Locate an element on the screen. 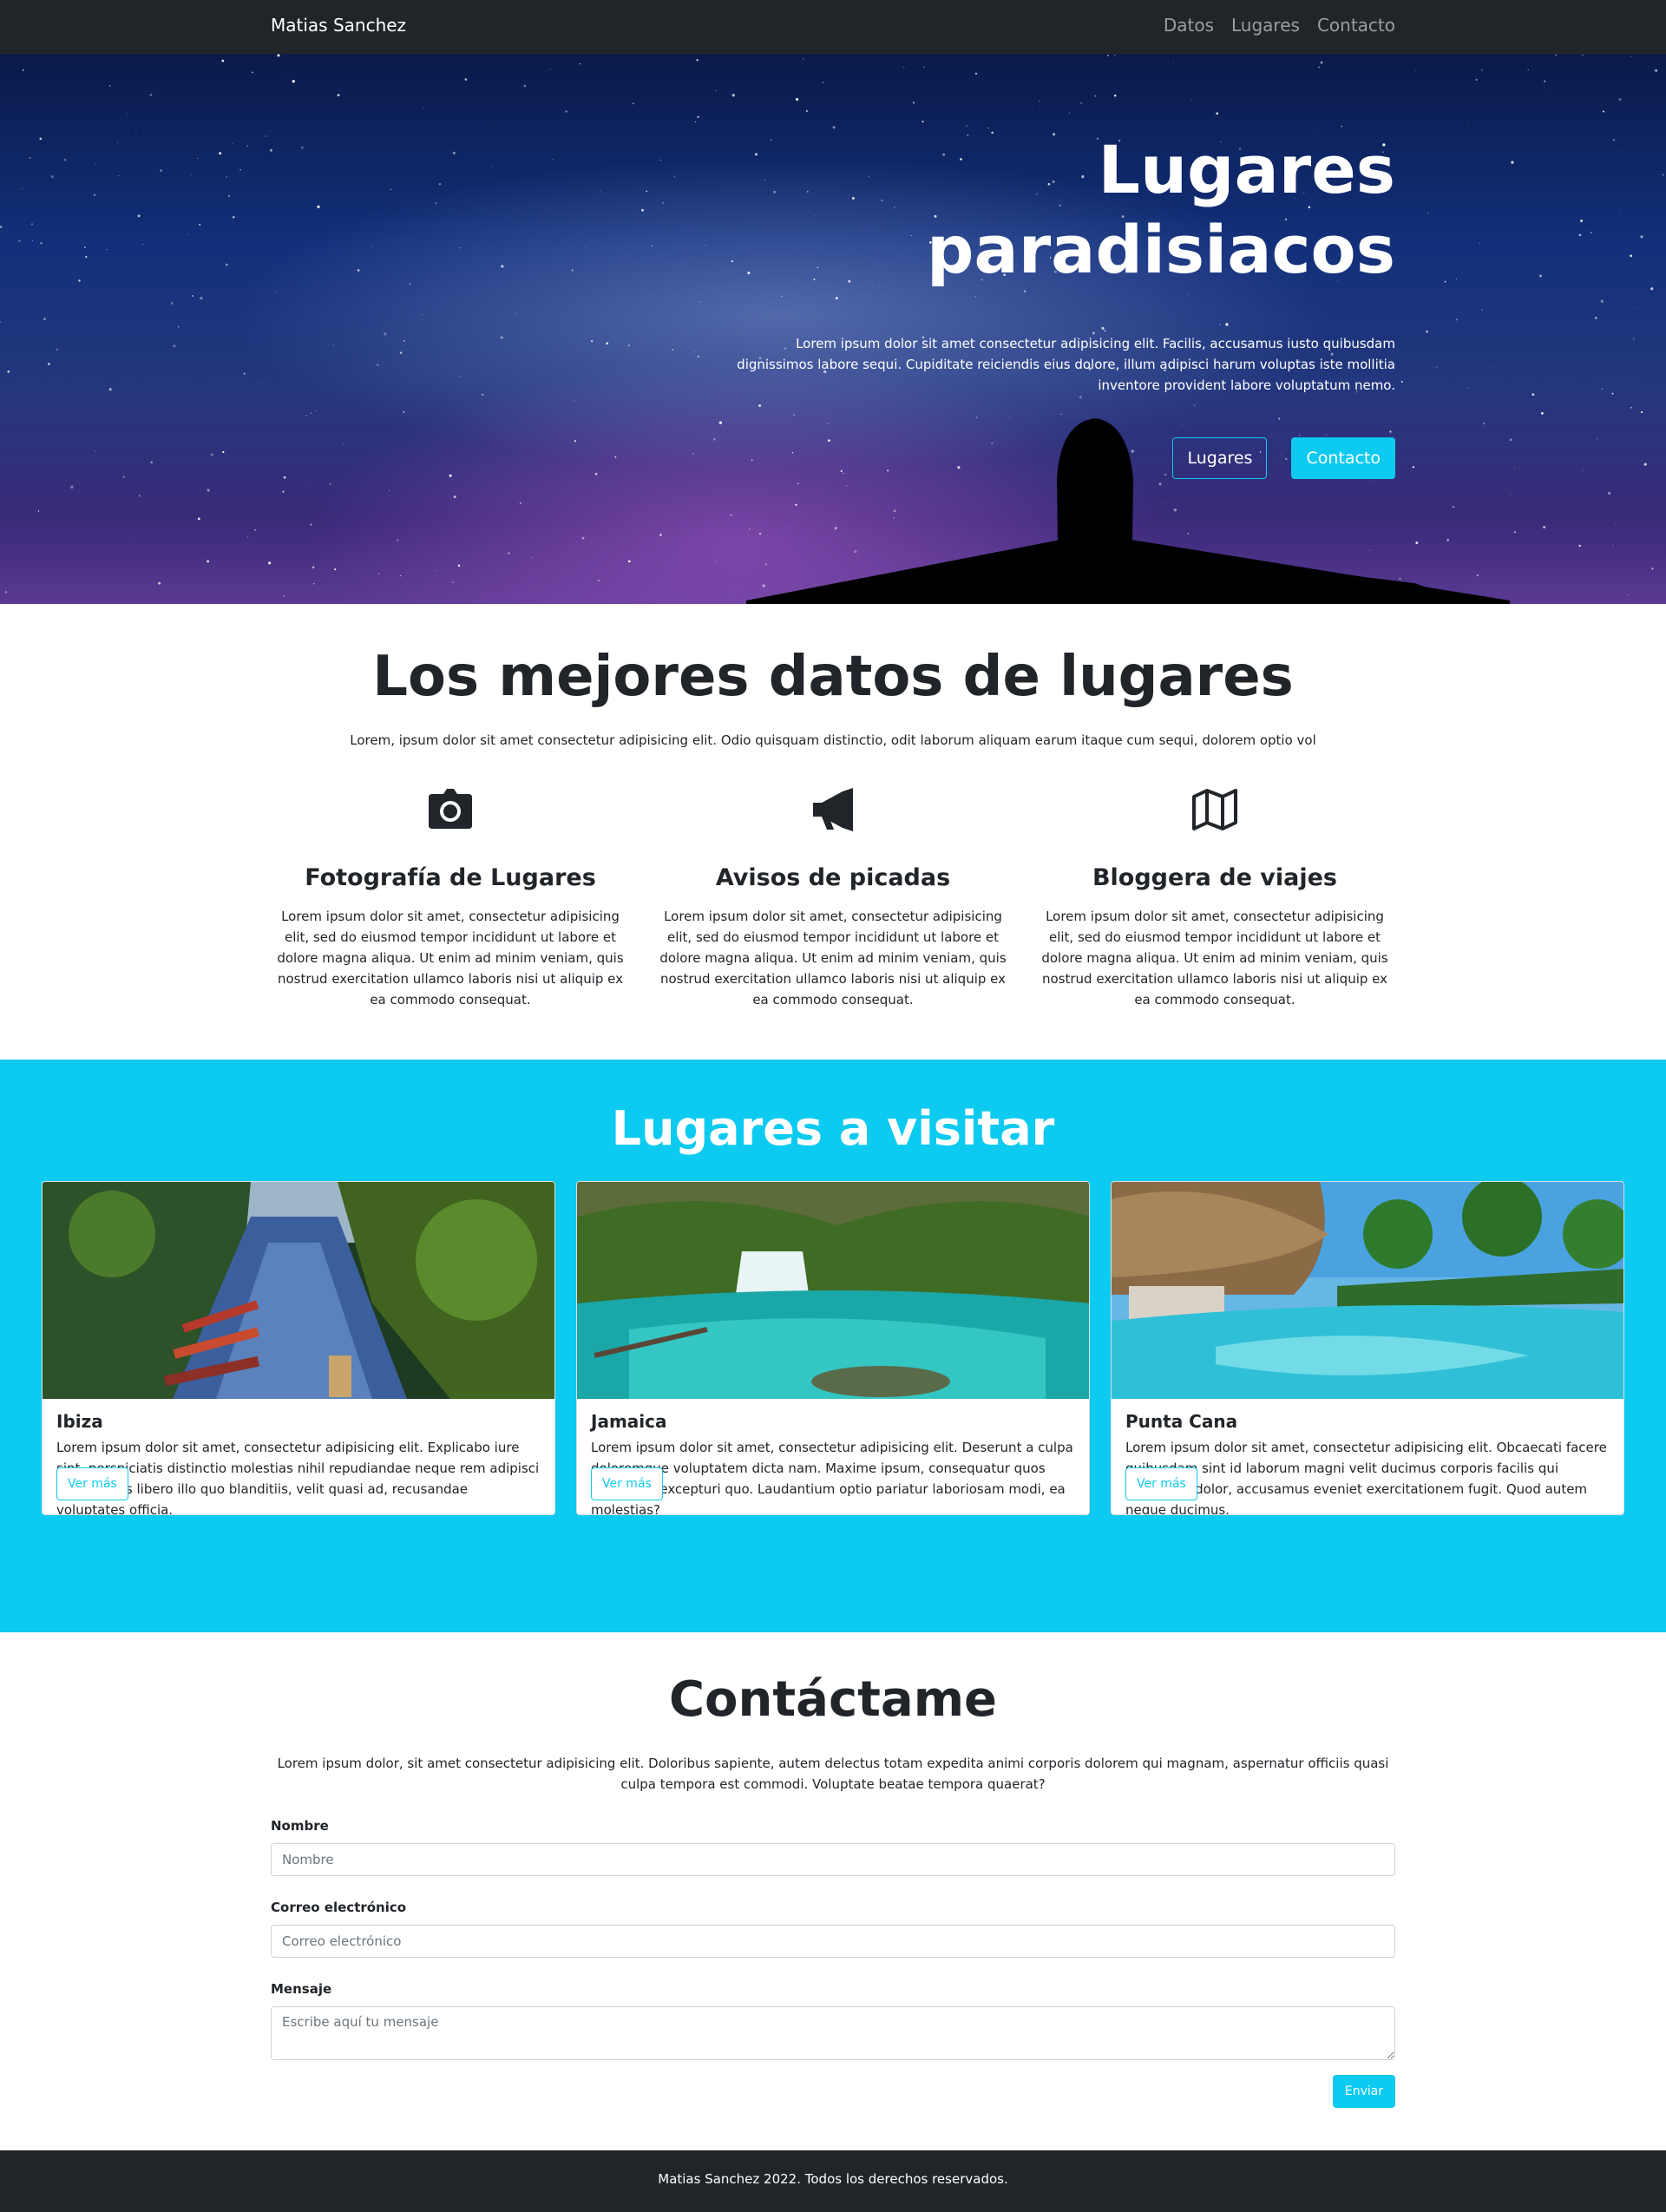  airplane-silhouette is located at coordinates (1128, 511).